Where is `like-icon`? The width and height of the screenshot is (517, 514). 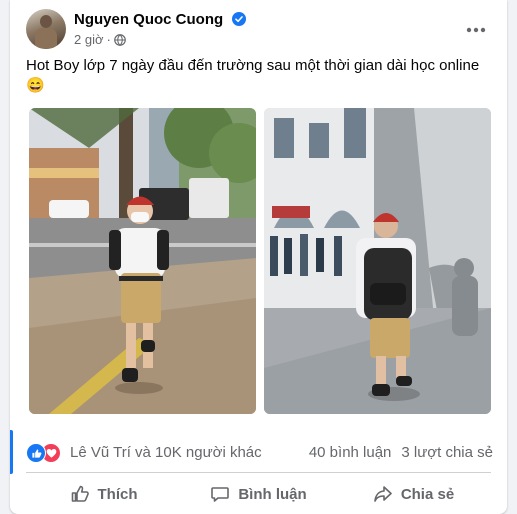 like-icon is located at coordinates (36, 453).